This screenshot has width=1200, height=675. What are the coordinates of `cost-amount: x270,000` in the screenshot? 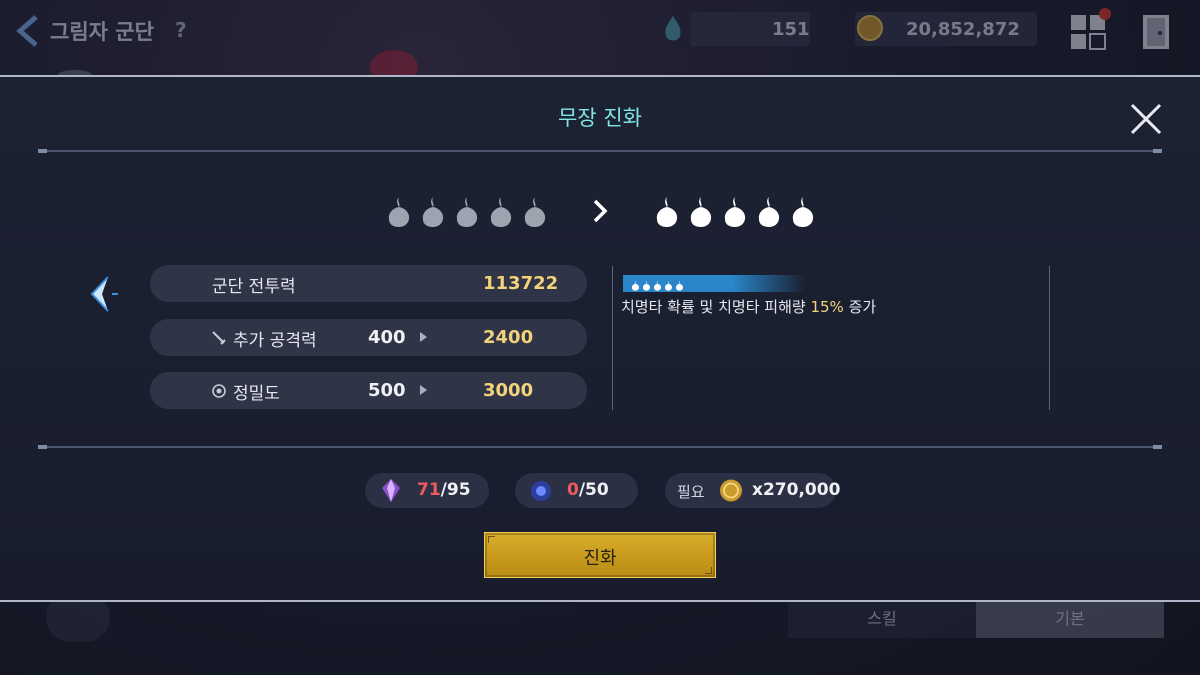 It's located at (796, 490).